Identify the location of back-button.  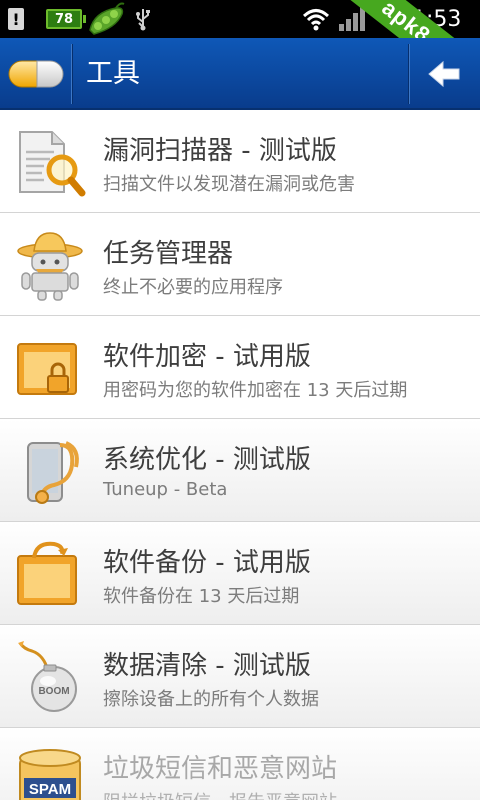
(444, 74).